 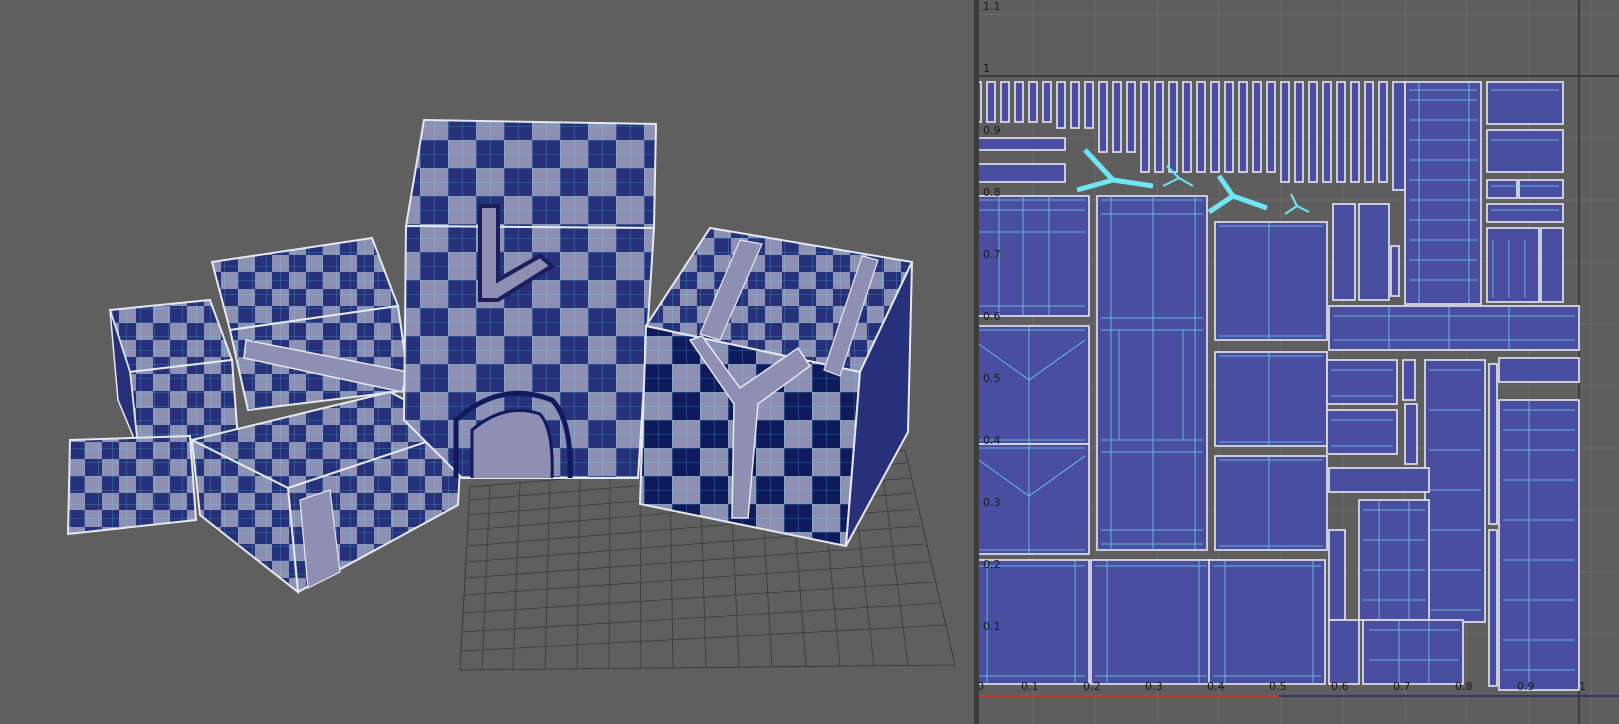 I want to click on v-label-1-1: 1.1, so click(x=992, y=6).